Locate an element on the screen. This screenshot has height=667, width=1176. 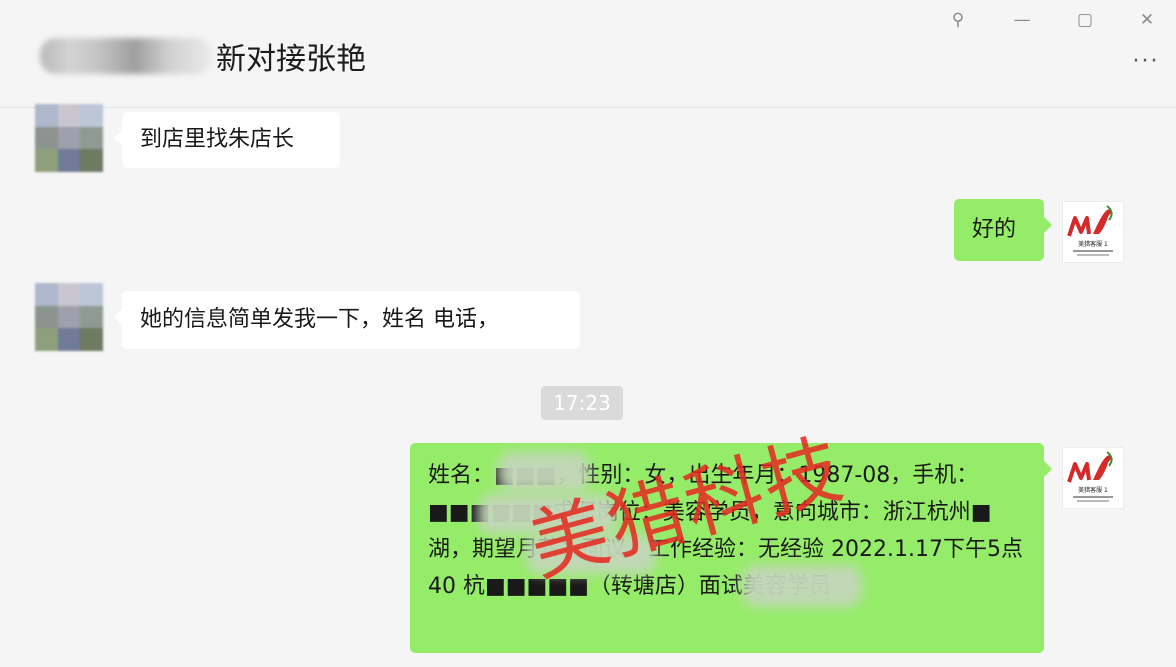
message-text: 她的信息简单发我一下，姓名 电话， is located at coordinates (319, 319).